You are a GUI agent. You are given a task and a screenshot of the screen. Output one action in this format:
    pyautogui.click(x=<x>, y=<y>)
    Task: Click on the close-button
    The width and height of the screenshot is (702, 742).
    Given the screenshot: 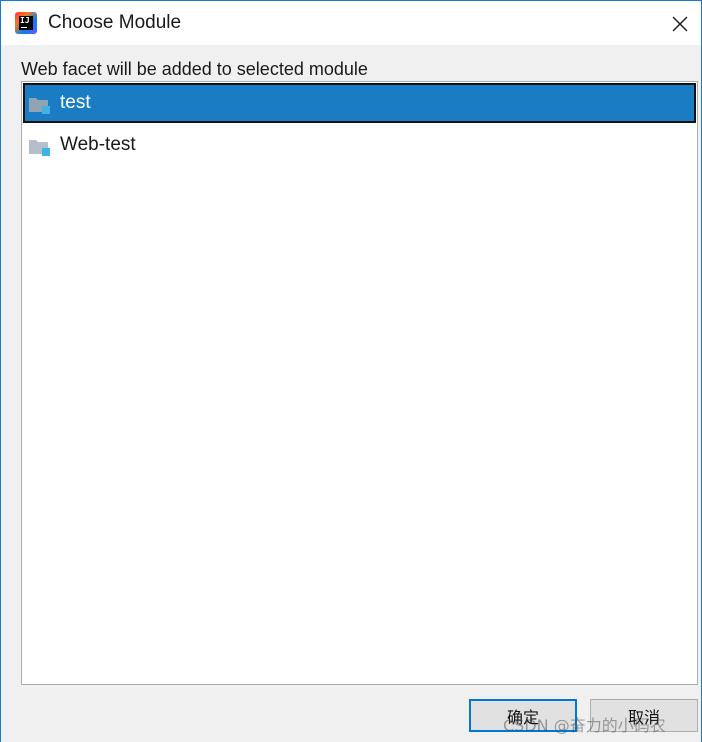 What is the action you would take?
    pyautogui.click(x=679, y=23)
    